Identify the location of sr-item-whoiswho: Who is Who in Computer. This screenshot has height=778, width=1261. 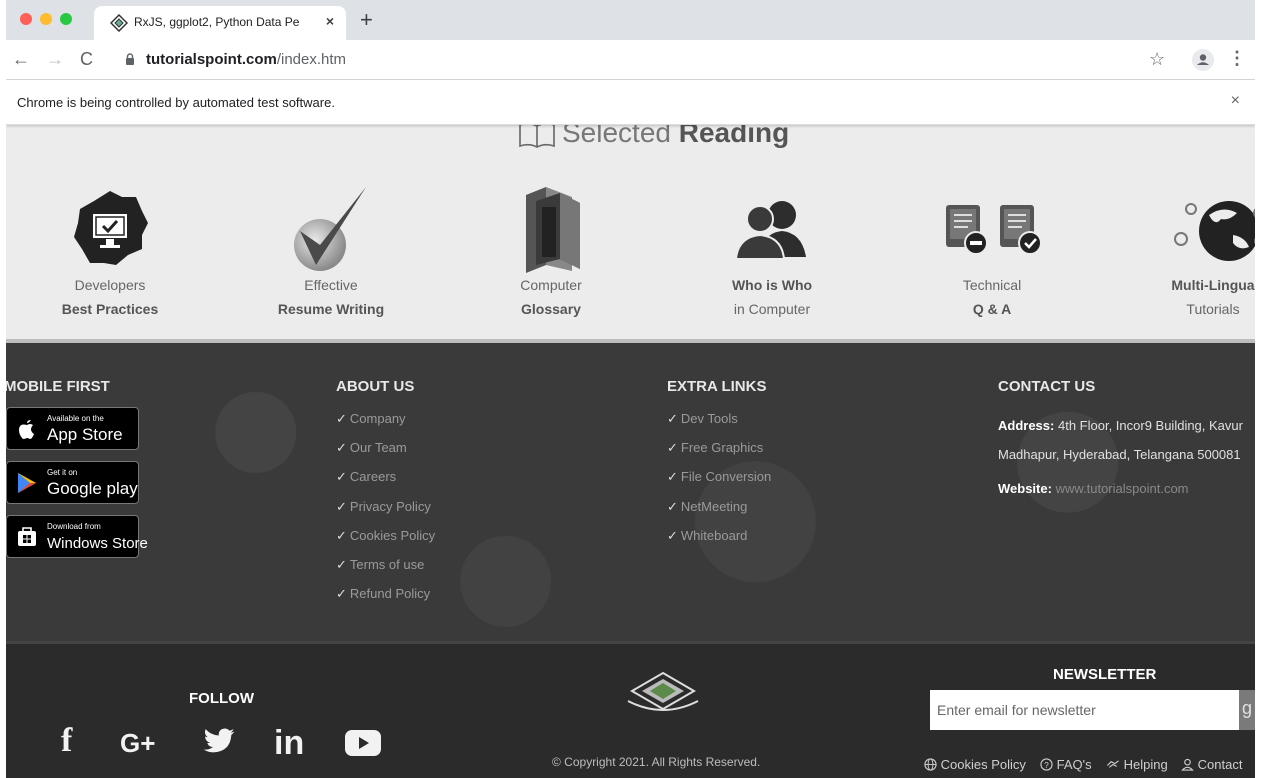
(772, 250).